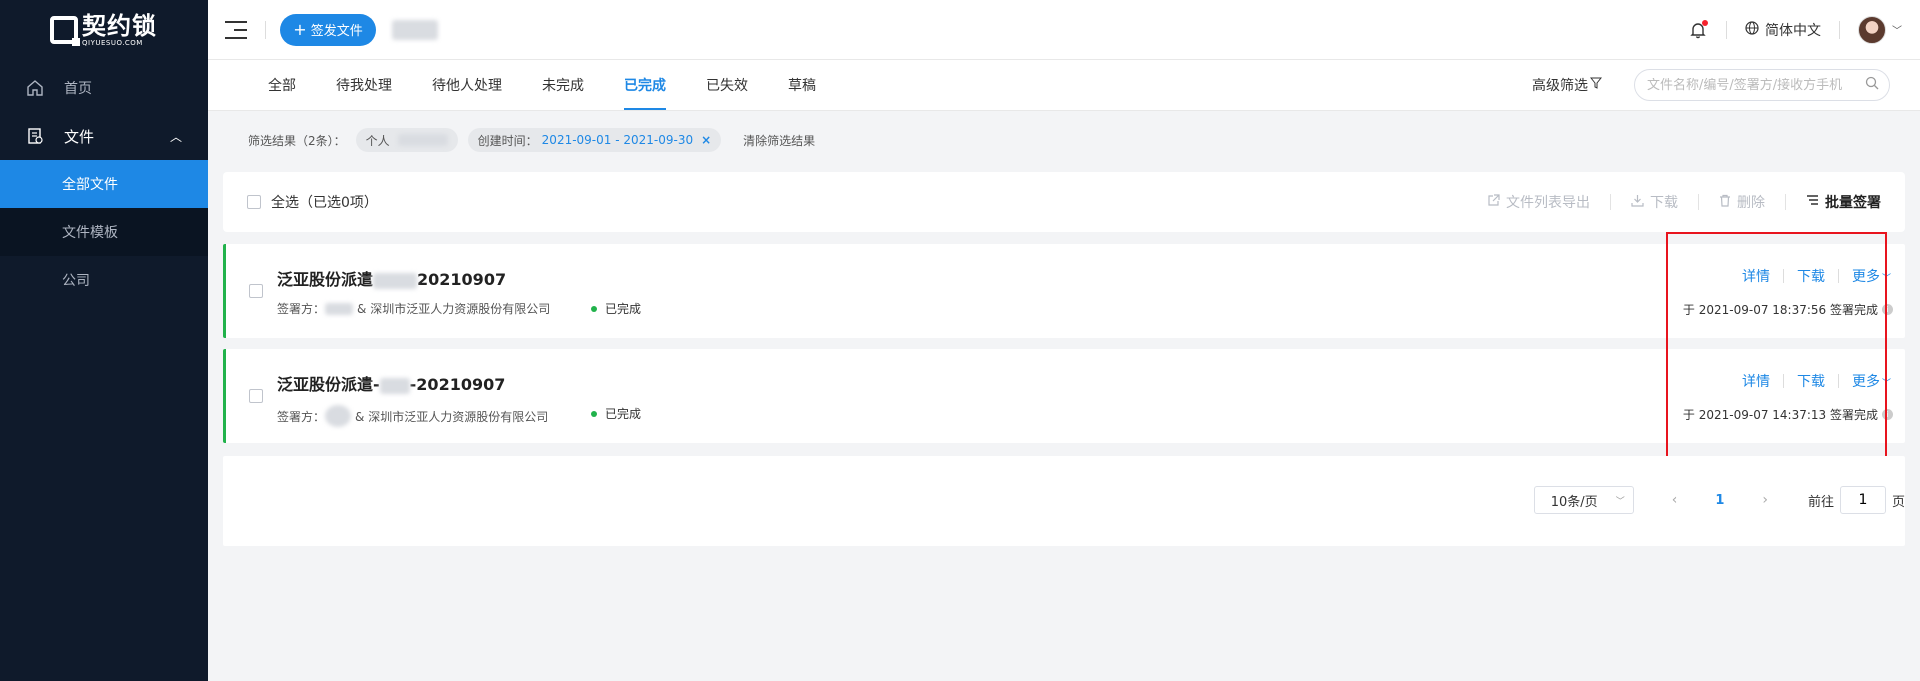 Image resolution: width=1920 pixels, height=681 pixels. What do you see at coordinates (727, 85) in the screenshot?
I see `tab-invalid: 已失效` at bounding box center [727, 85].